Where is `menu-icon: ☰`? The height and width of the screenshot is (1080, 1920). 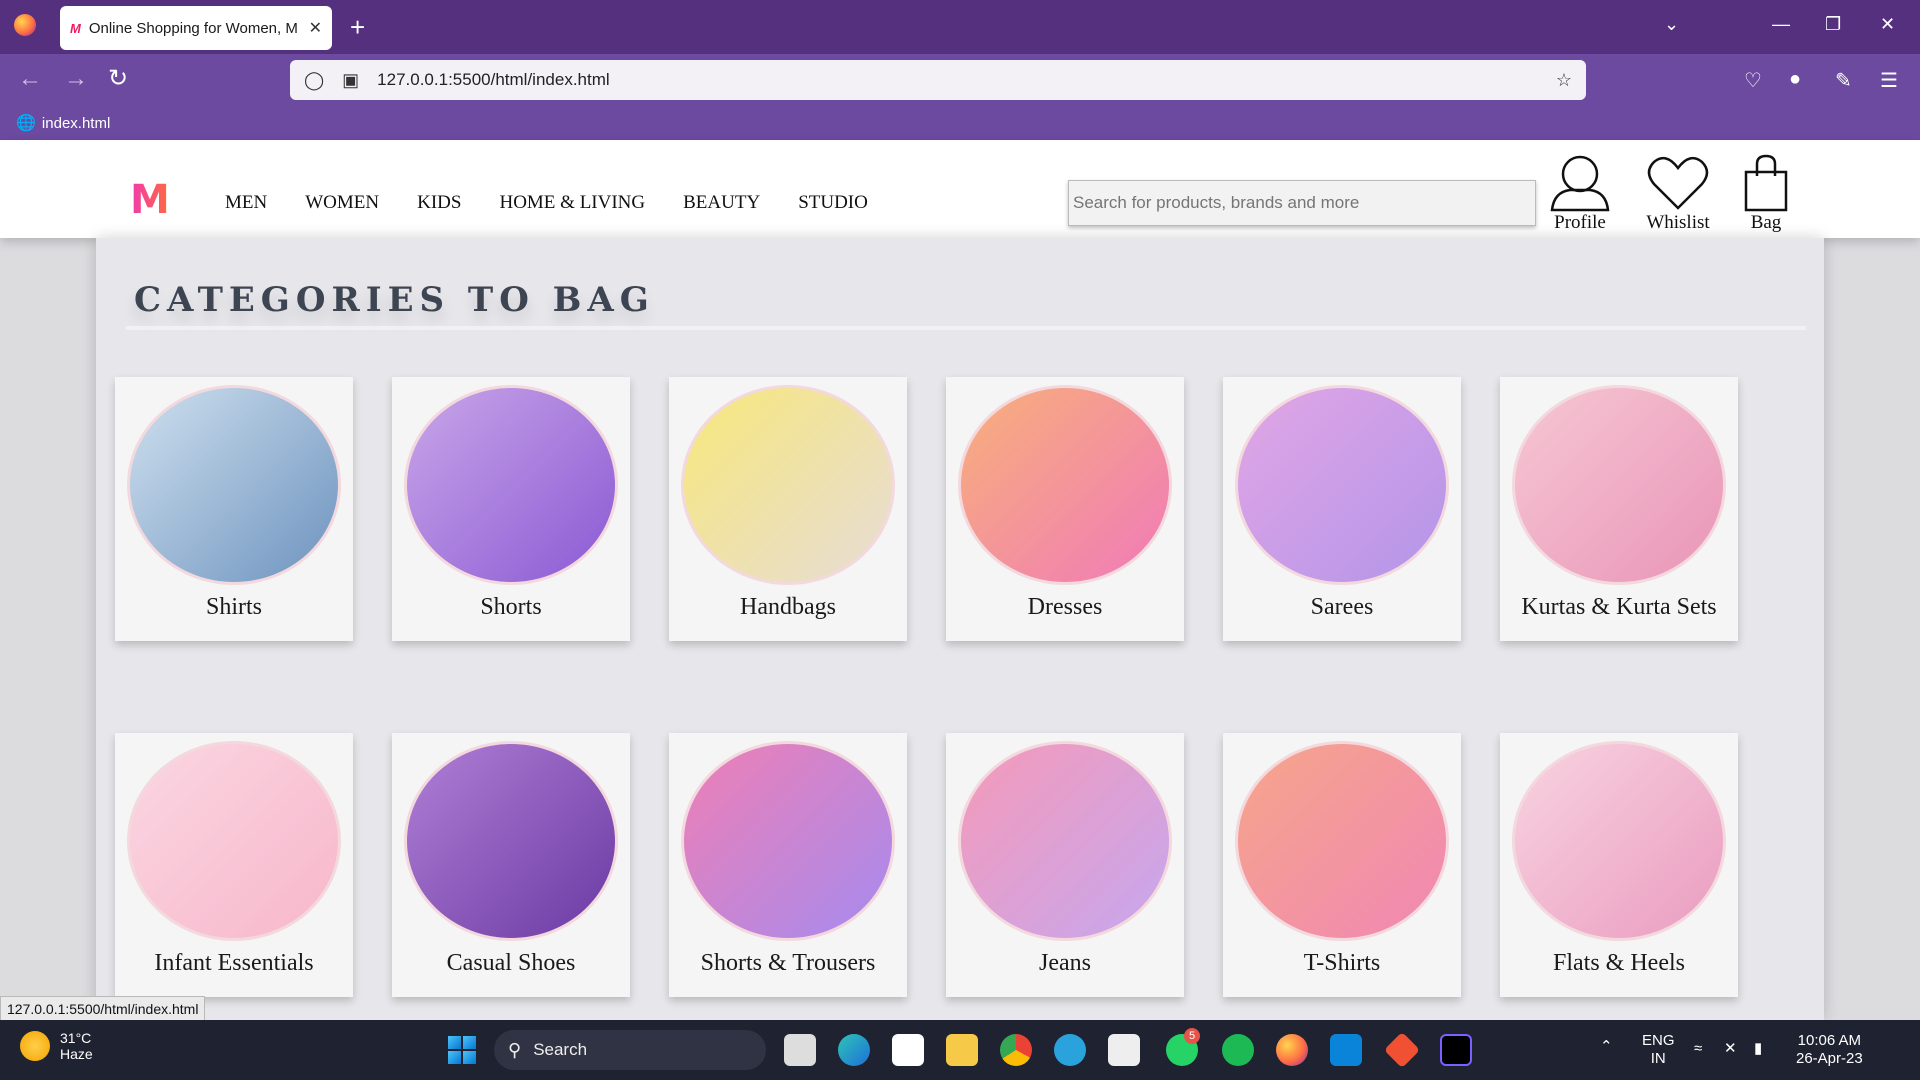 menu-icon: ☰ is located at coordinates (1889, 80).